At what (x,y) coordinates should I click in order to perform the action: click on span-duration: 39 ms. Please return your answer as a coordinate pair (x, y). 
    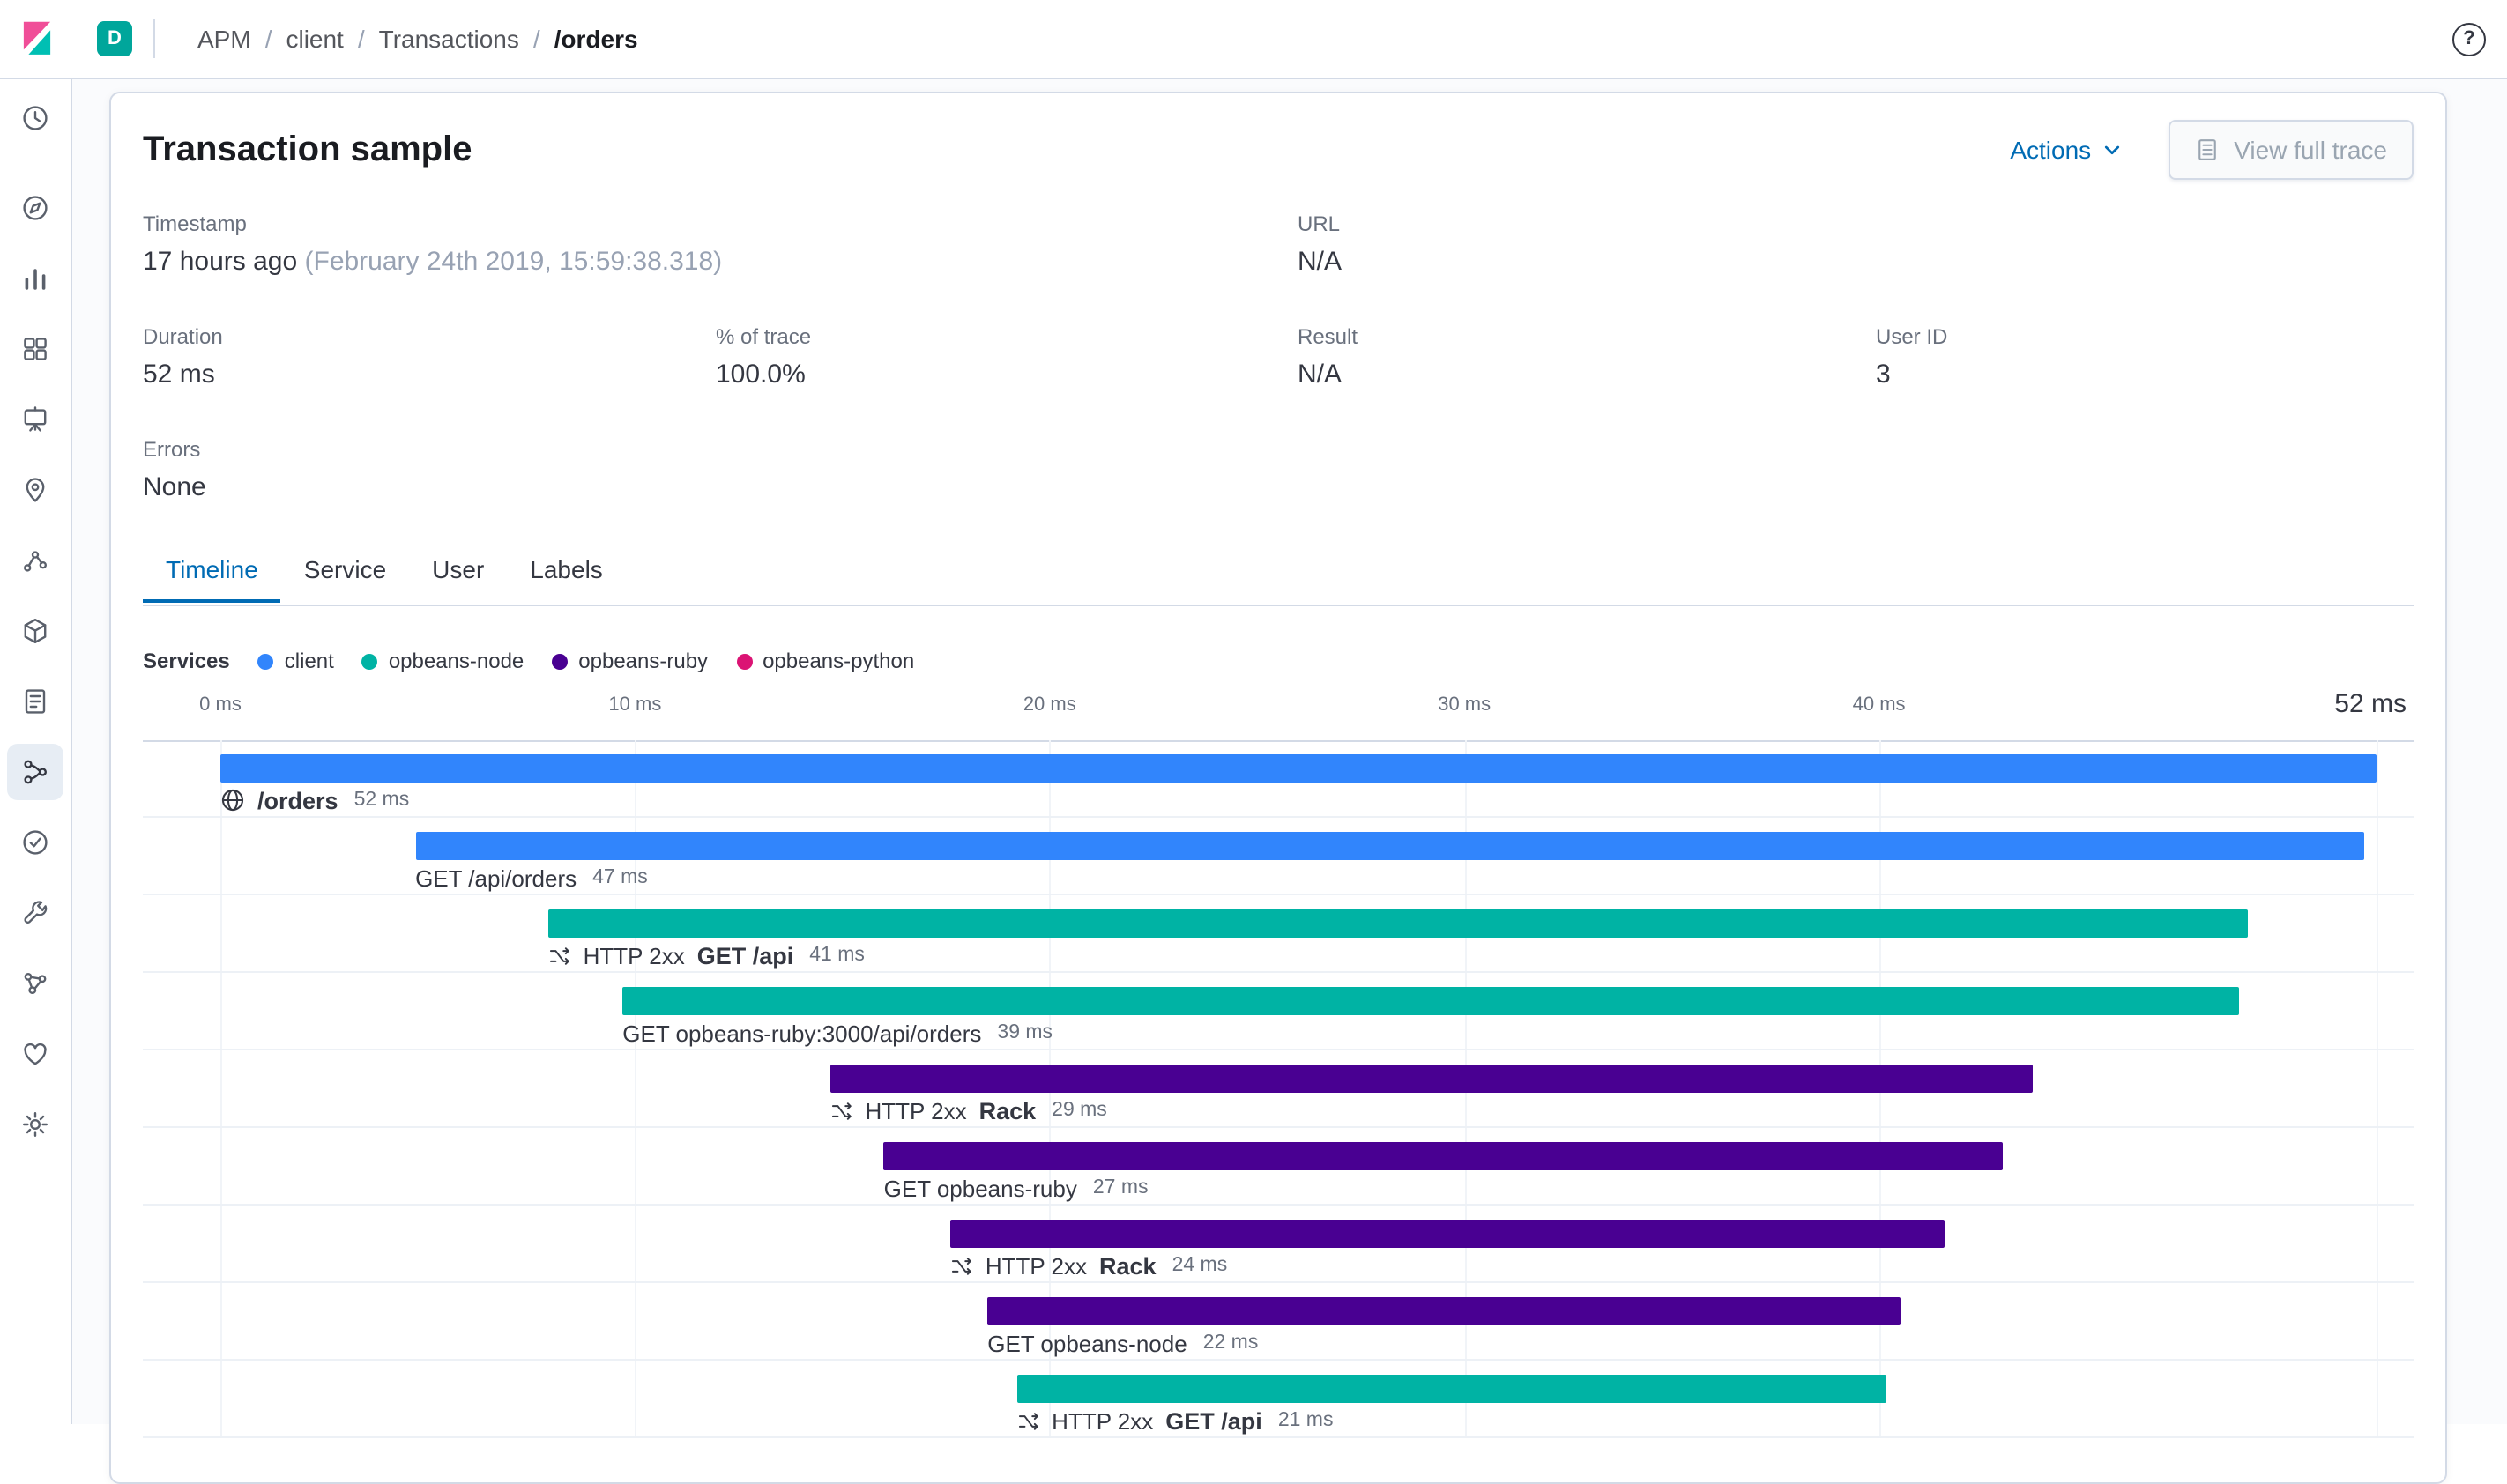
    Looking at the image, I should click on (1025, 1032).